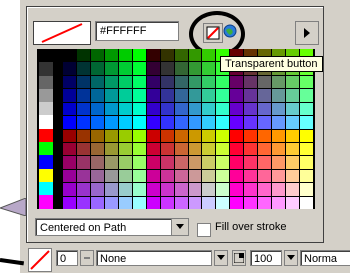  I want to click on fill-over-stroke-checkbox, so click(204, 230).